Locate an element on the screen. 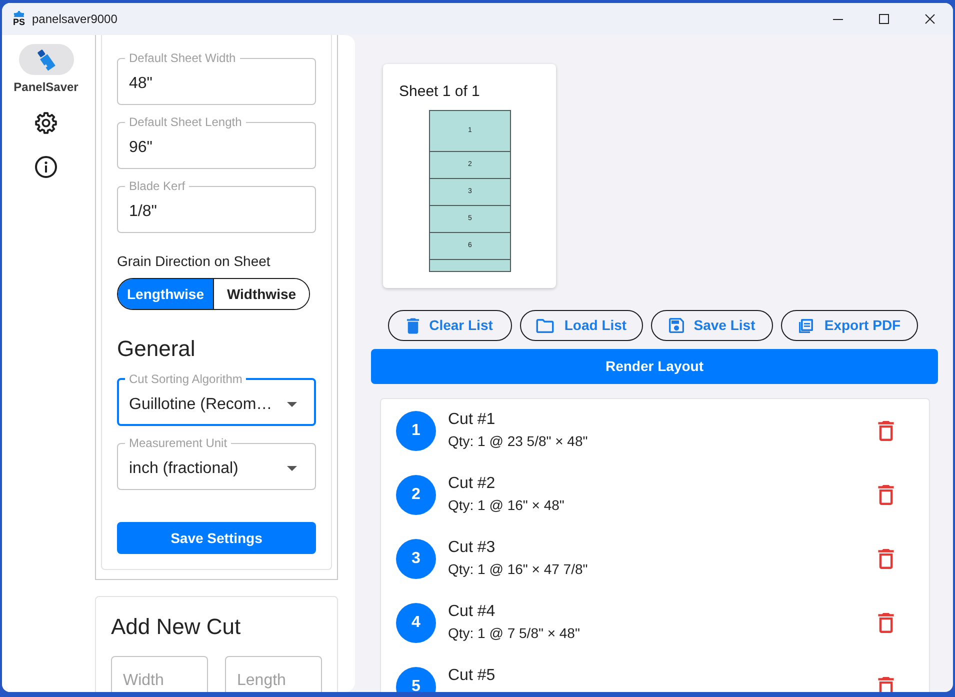 The image size is (955, 697). dropdown-field: Measurement Unit inch (fractional) is located at coordinates (216, 463).